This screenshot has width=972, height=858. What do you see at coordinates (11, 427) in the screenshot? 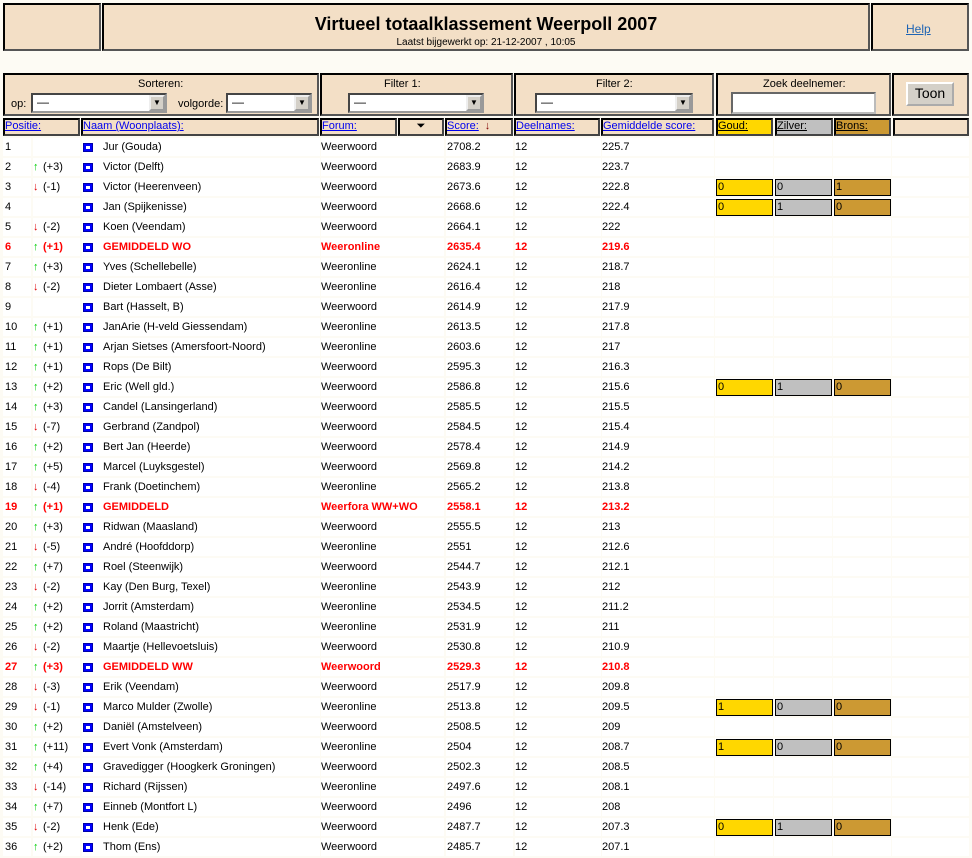
I see `position: 15` at bounding box center [11, 427].